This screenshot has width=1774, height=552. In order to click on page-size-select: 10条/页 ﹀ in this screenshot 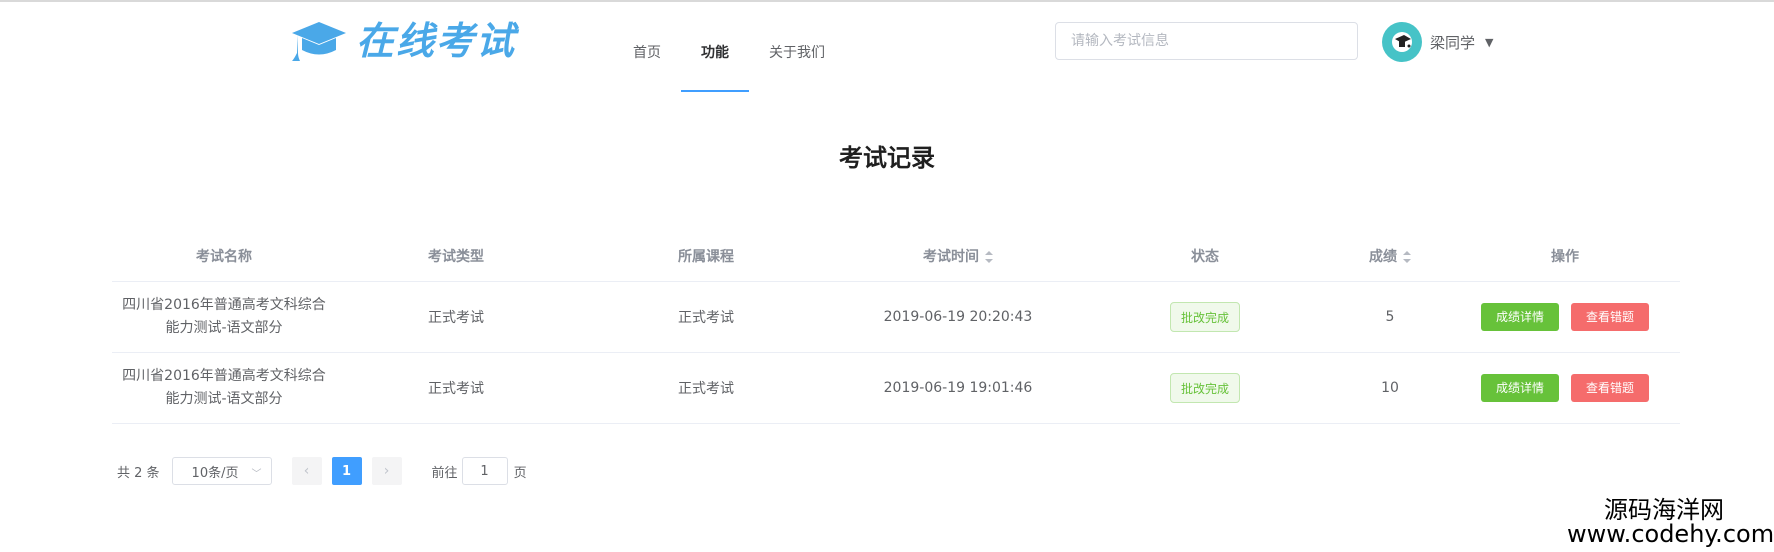, I will do `click(221, 471)`.